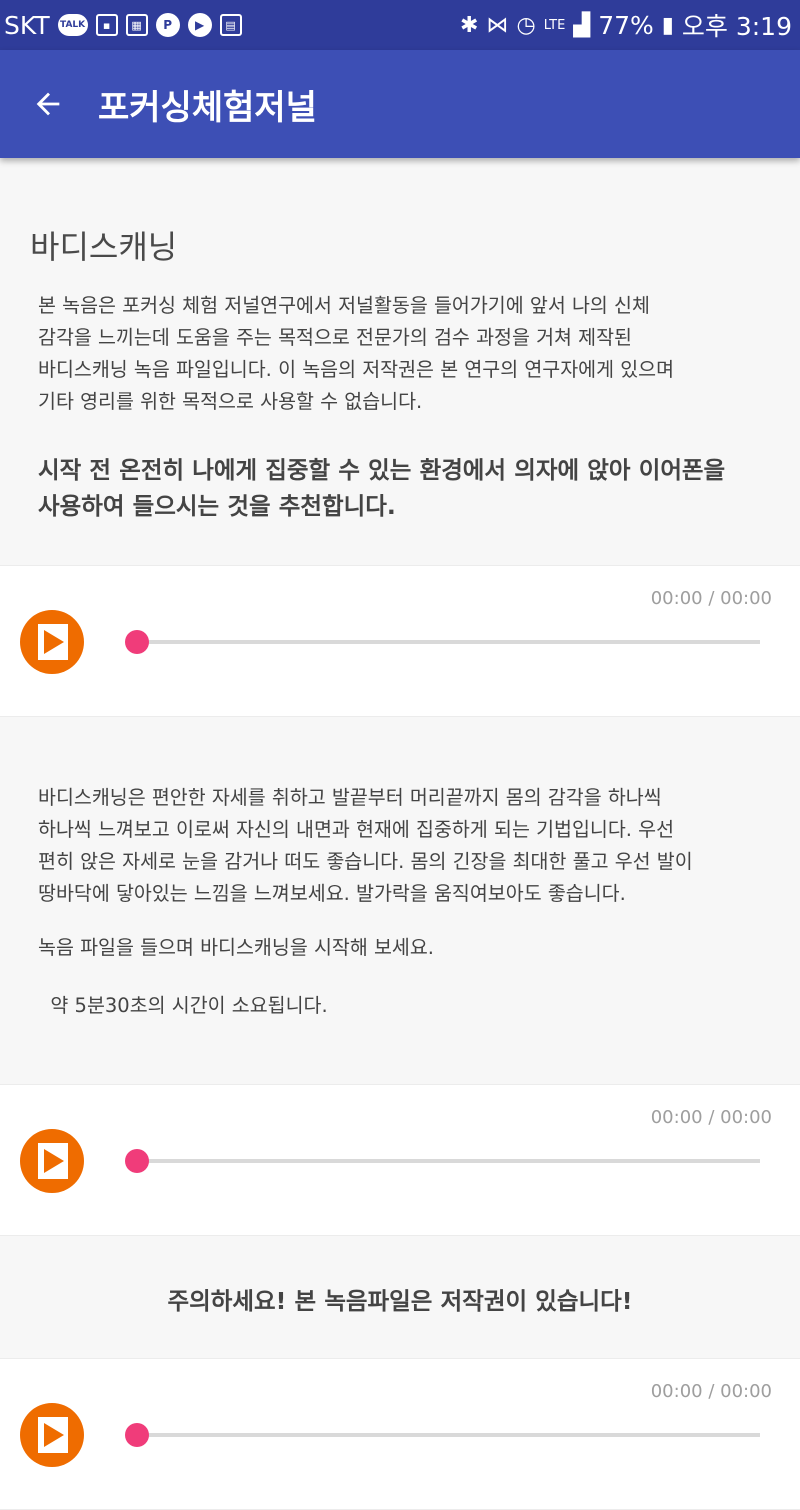 The height and width of the screenshot is (1510, 800). Describe the element at coordinates (230, 25) in the screenshot. I see `notification-icon: ▤` at that location.